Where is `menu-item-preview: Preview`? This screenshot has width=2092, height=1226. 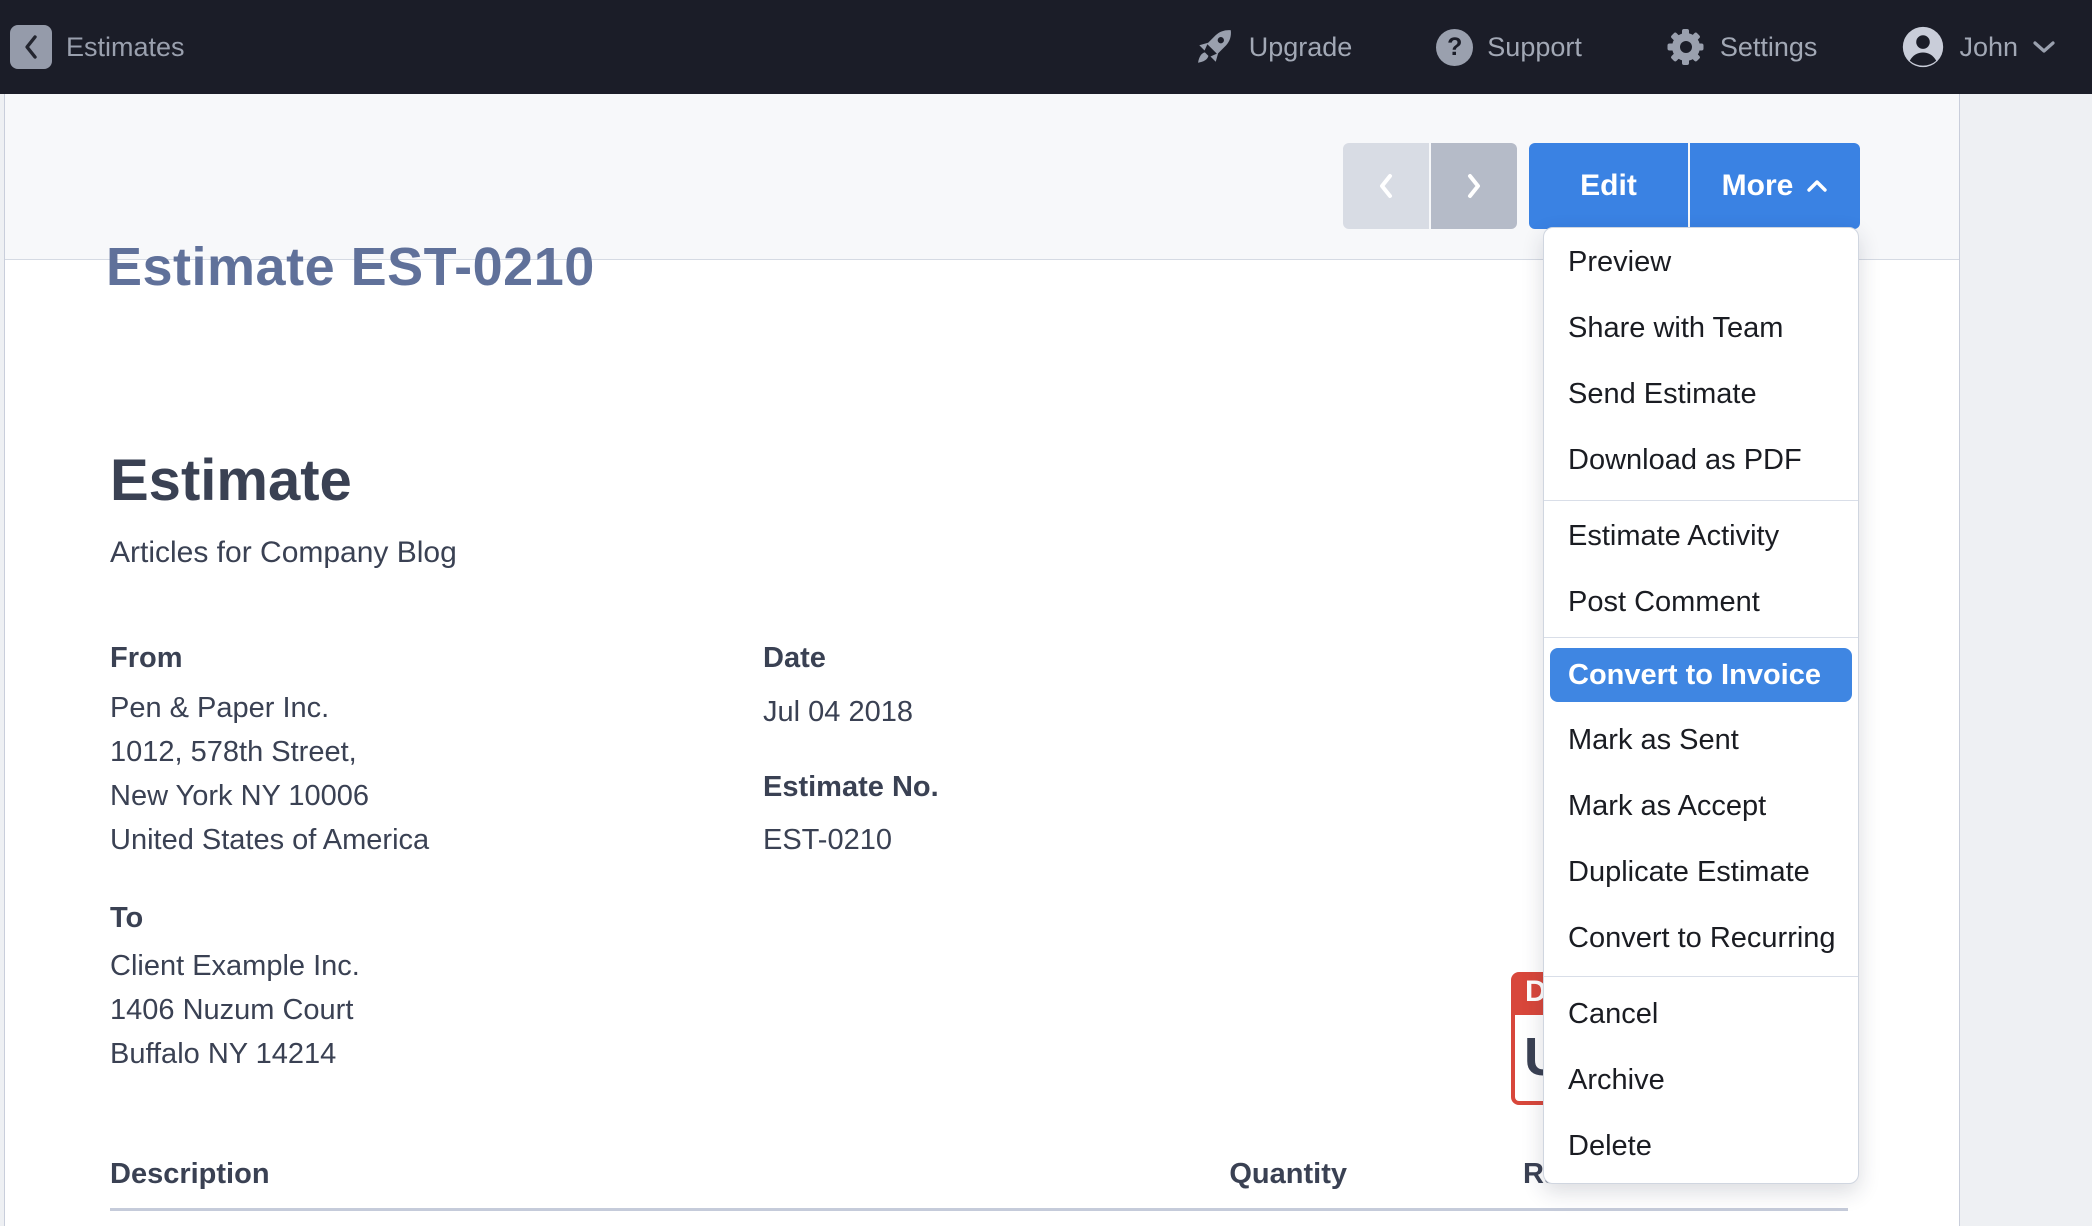 menu-item-preview: Preview is located at coordinates (1701, 262).